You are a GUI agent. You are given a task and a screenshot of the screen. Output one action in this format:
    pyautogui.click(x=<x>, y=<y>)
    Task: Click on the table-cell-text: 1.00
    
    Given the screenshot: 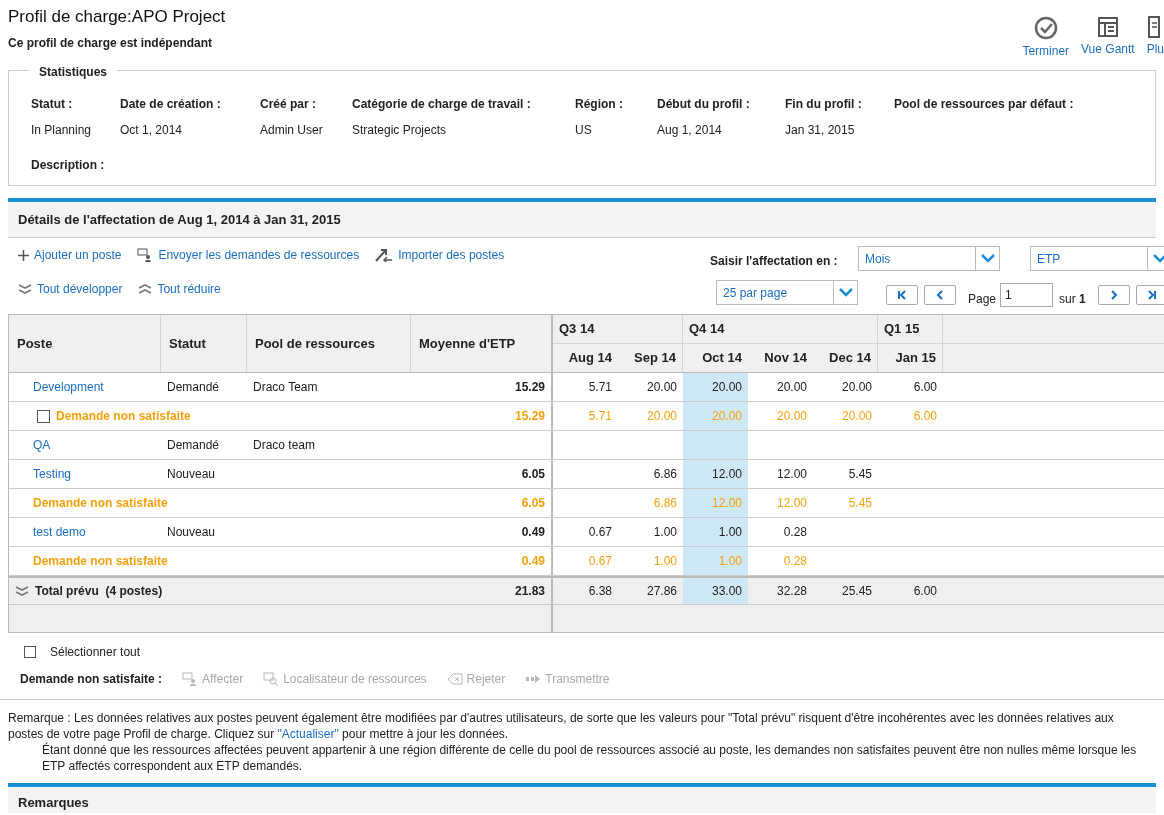 What is the action you would take?
    pyautogui.click(x=665, y=532)
    